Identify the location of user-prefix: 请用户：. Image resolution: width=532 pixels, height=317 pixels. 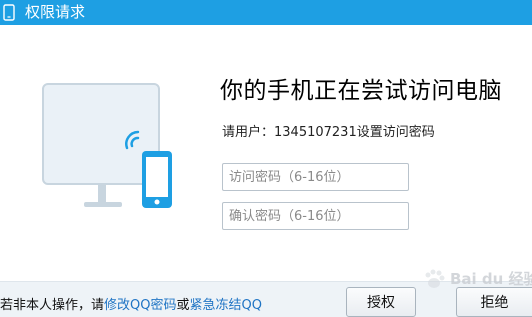
(248, 132).